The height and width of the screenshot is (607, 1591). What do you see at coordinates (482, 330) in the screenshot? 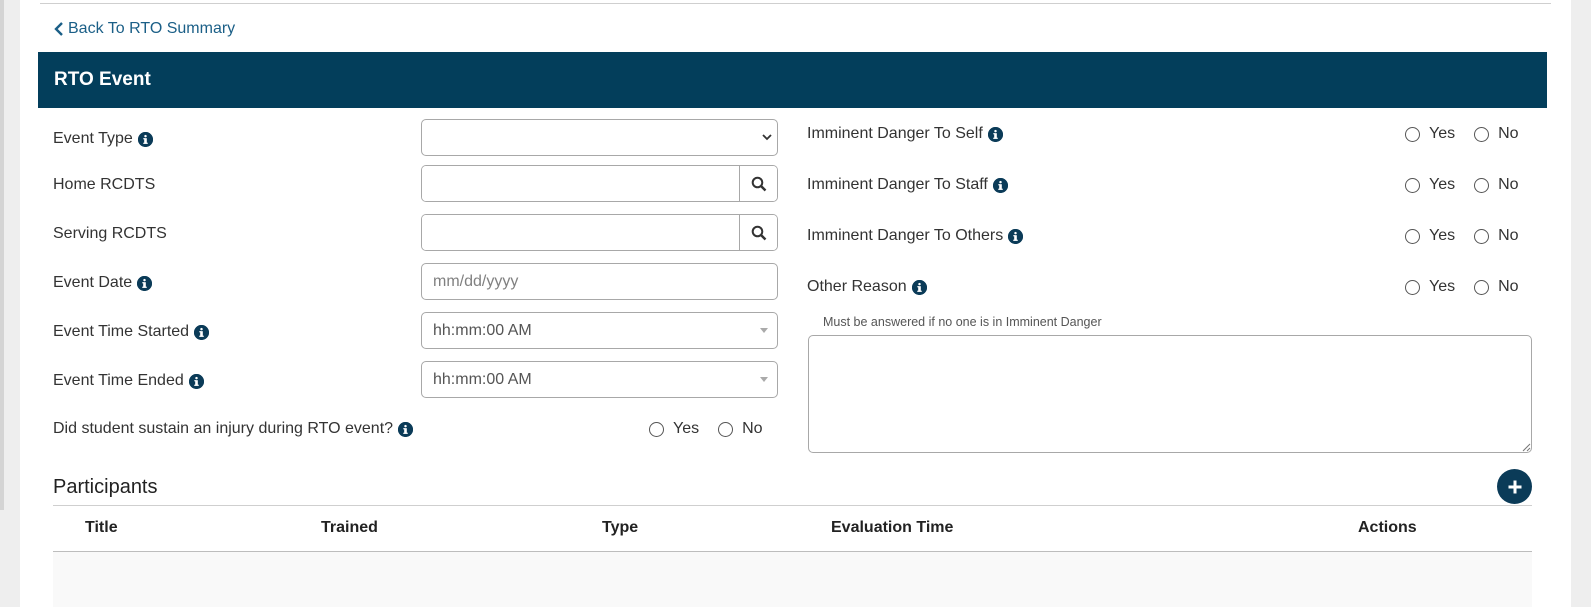
I see `time-started-value: hh:mm:00 AM` at bounding box center [482, 330].